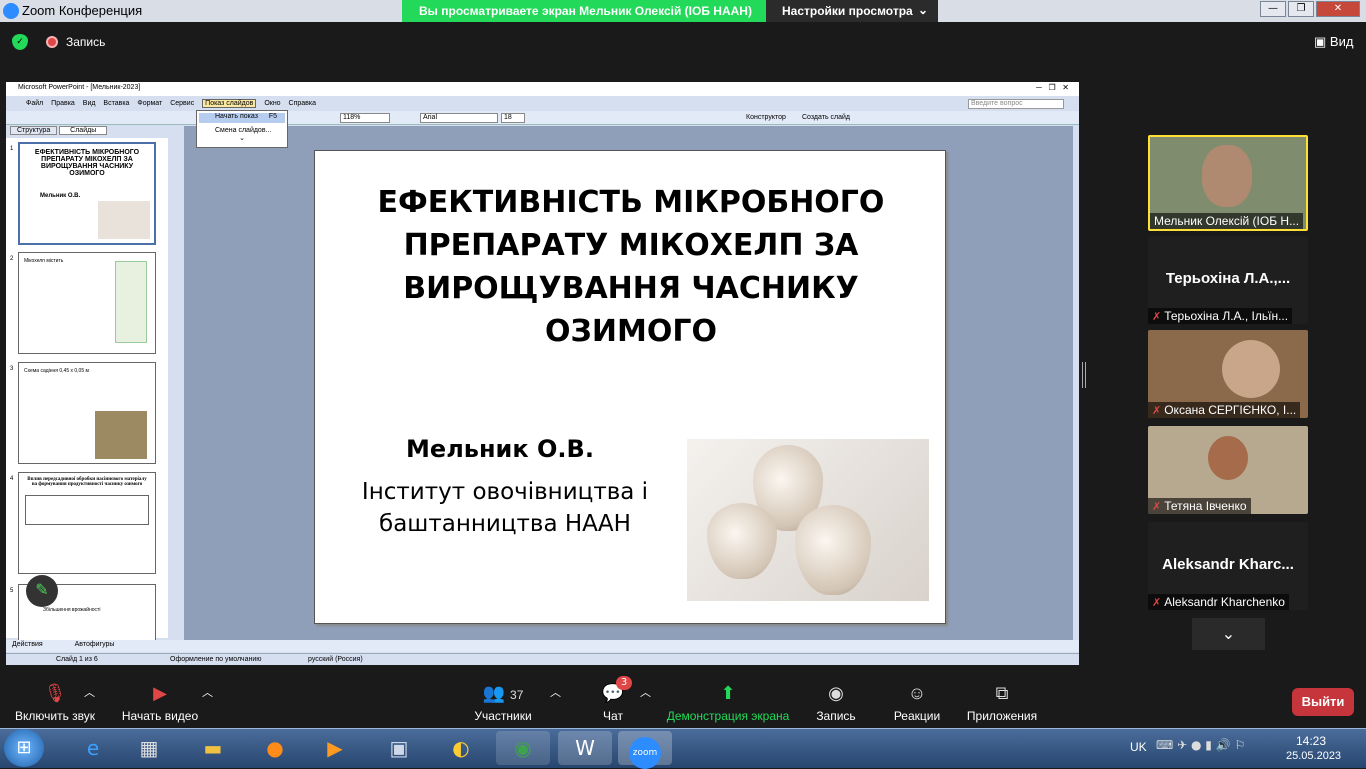  I want to click on save-icon: ▣, so click(399, 748).